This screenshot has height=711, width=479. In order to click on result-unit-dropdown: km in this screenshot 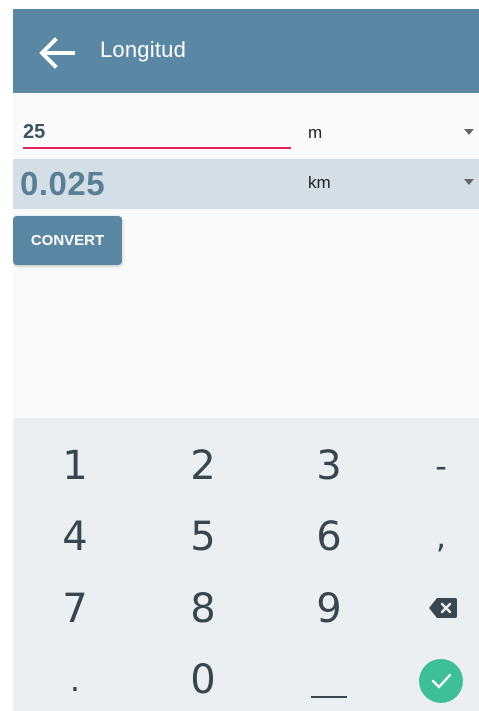, I will do `click(391, 187)`.